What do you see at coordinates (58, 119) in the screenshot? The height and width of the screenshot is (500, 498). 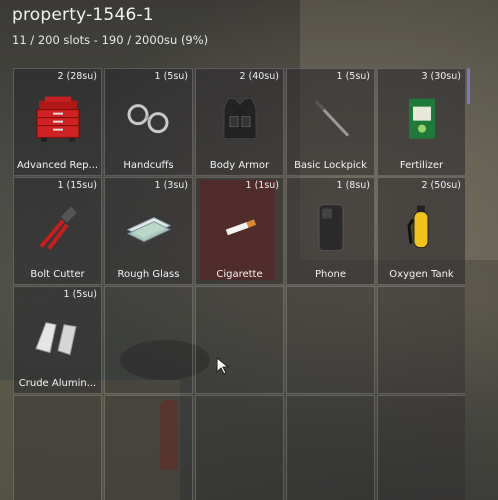 I see `toolbox-icon` at bounding box center [58, 119].